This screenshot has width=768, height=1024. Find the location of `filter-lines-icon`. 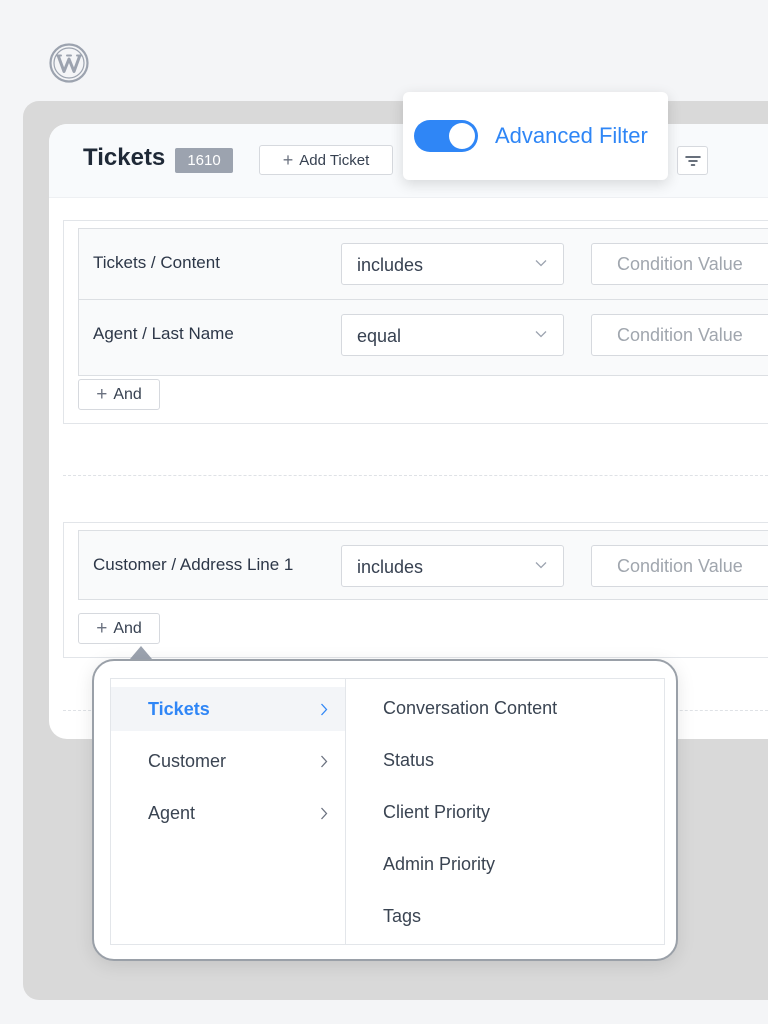

filter-lines-icon is located at coordinates (692, 160).